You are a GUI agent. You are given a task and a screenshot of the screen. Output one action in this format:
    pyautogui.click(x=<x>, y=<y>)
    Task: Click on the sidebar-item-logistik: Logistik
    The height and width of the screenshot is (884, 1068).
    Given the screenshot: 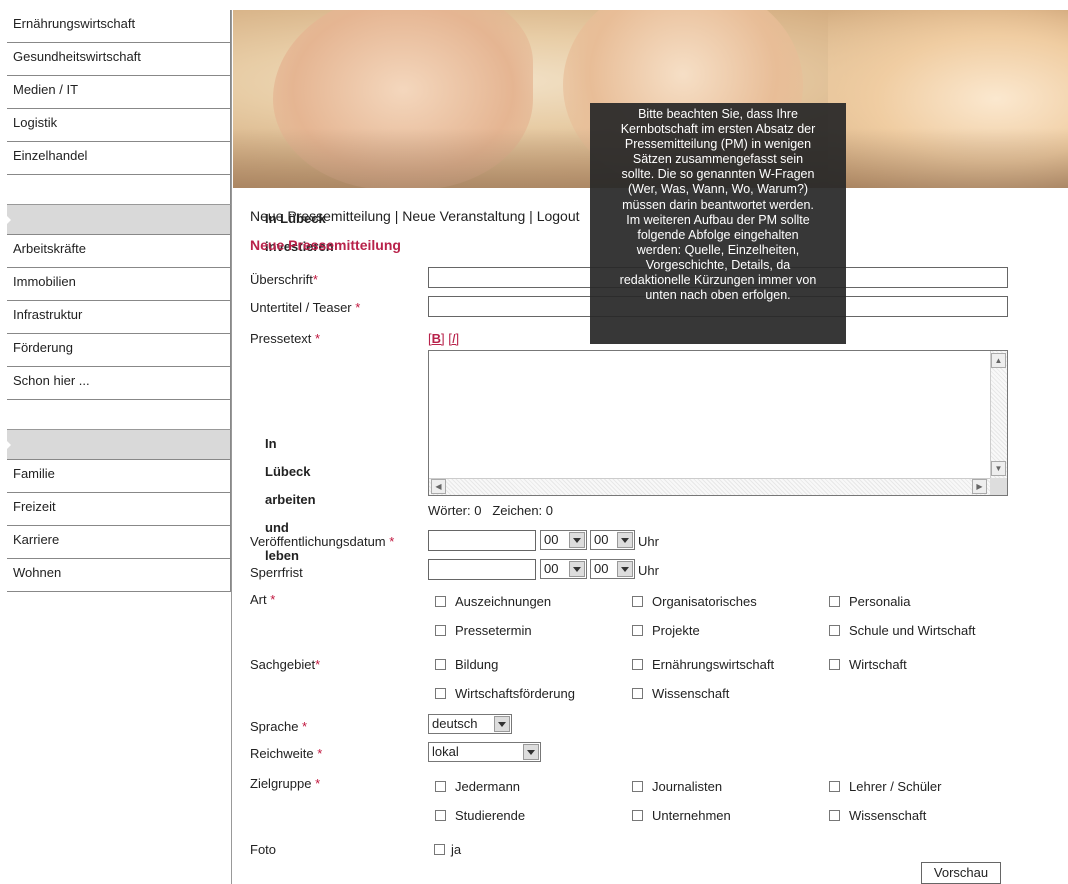 What is the action you would take?
    pyautogui.click(x=119, y=125)
    